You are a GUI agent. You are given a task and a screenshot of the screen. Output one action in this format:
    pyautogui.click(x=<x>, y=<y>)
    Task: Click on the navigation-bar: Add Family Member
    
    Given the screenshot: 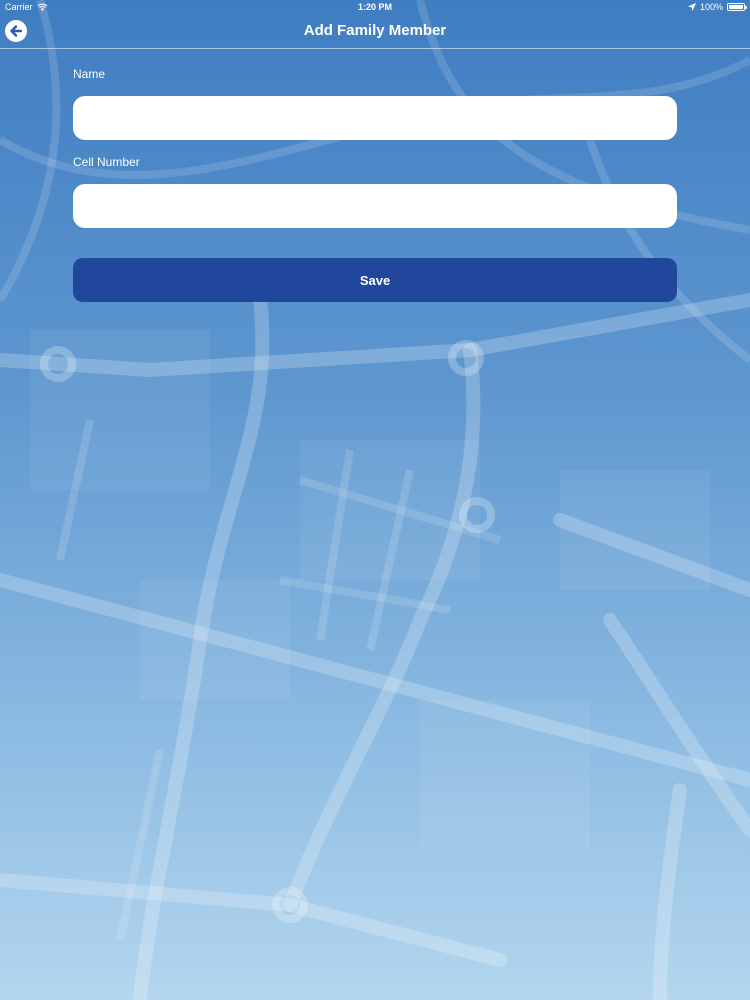 What is the action you would take?
    pyautogui.click(x=375, y=31)
    